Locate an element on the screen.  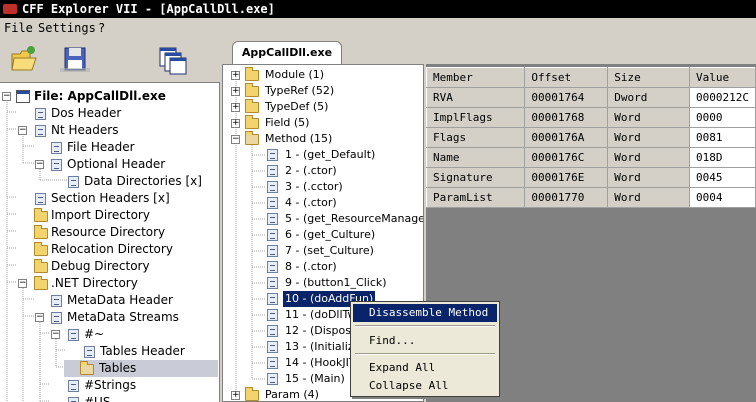
tree-item-strings: #Strings is located at coordinates (110, 385).